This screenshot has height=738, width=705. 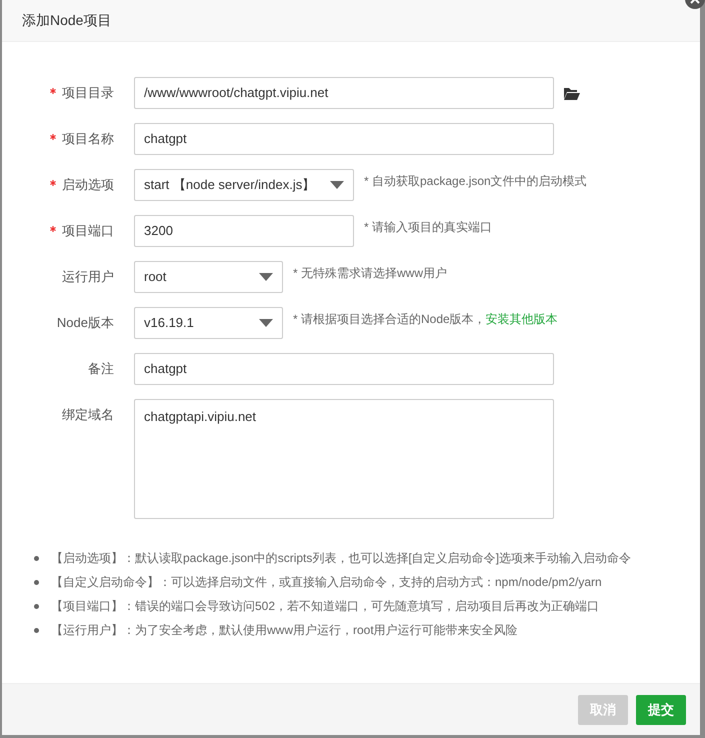 What do you see at coordinates (344, 459) in the screenshot?
I see `domain-textarea: chatgptapi.vipiu.net` at bounding box center [344, 459].